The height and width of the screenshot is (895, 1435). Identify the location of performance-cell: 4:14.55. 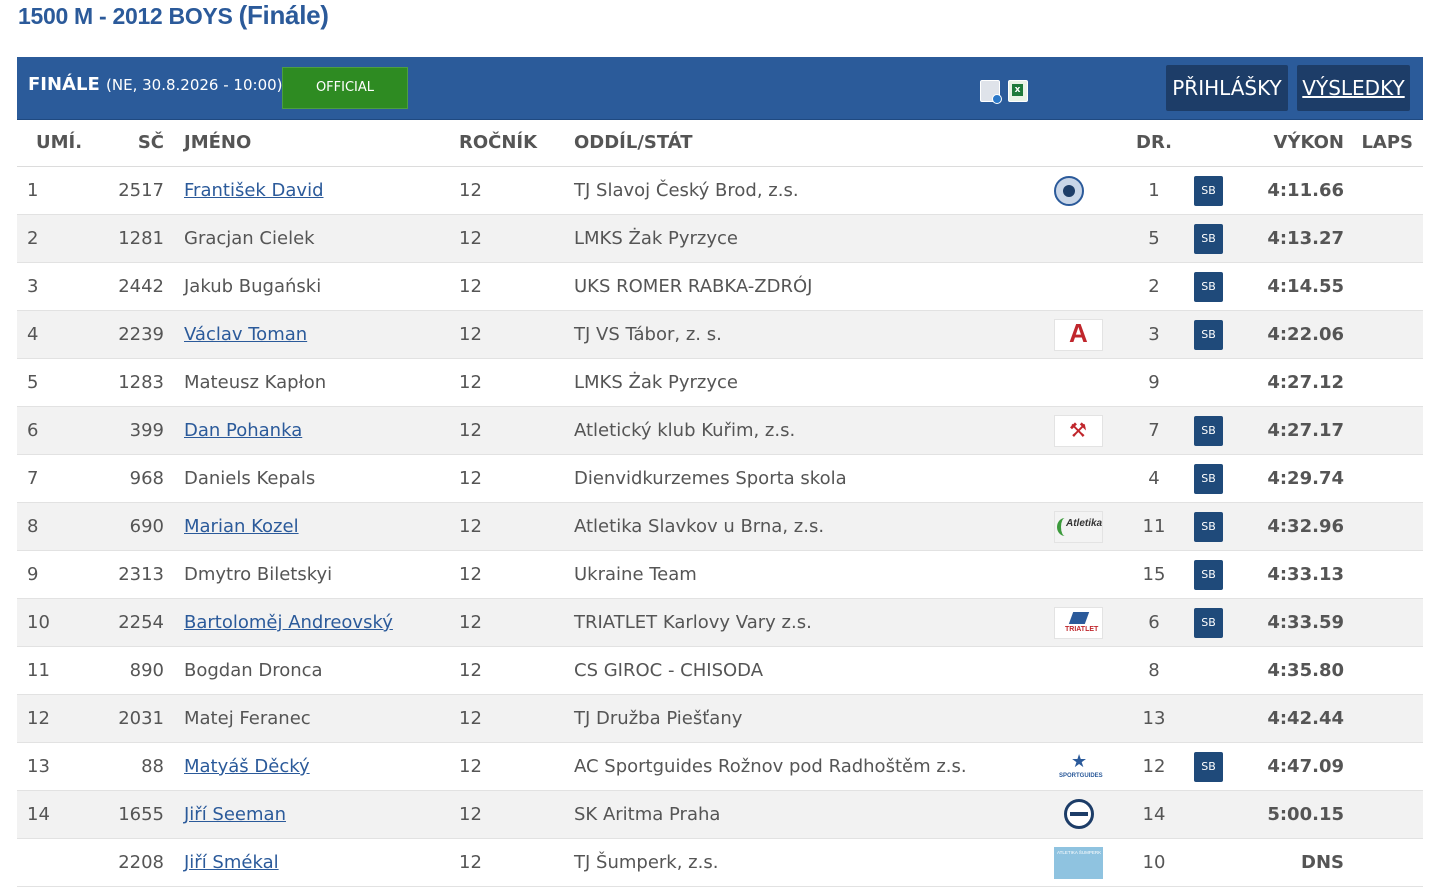
(1300, 286).